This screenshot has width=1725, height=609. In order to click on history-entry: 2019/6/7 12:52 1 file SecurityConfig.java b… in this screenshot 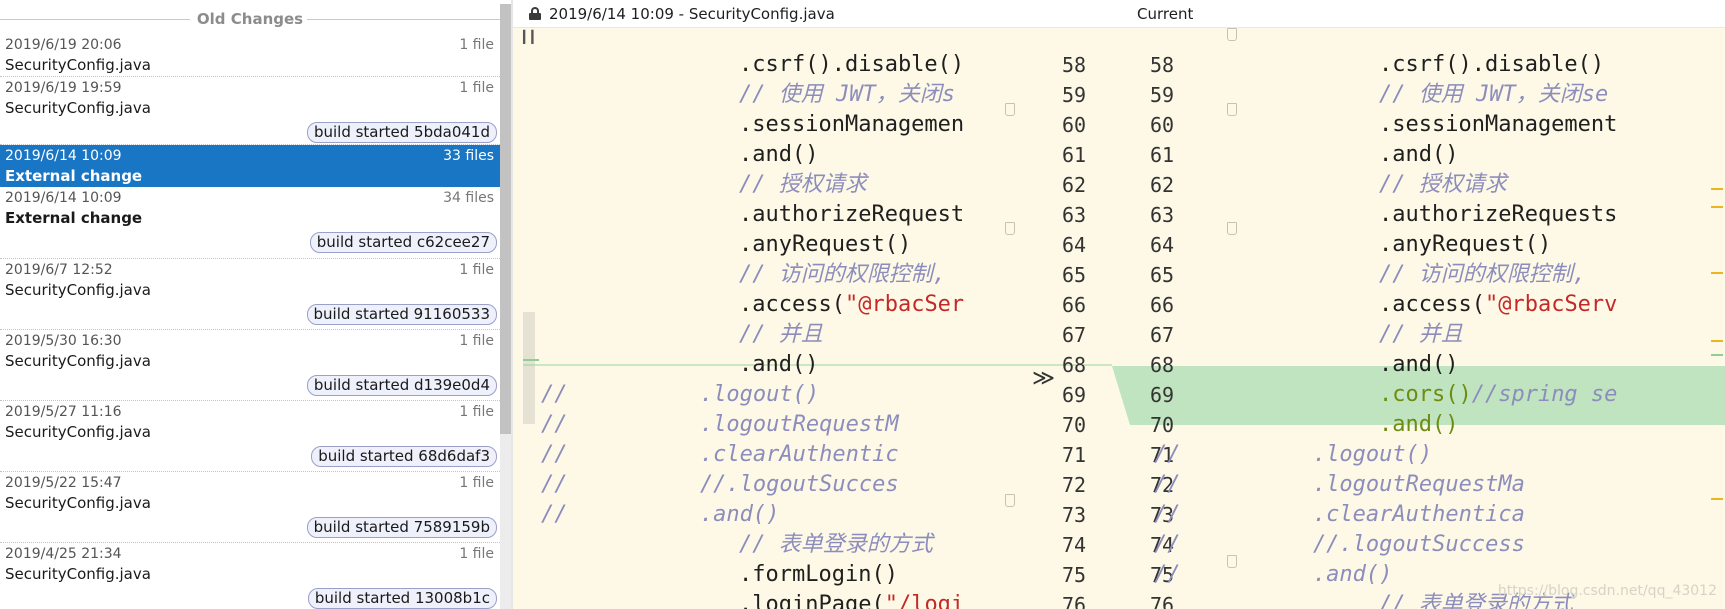, I will do `click(250, 294)`.